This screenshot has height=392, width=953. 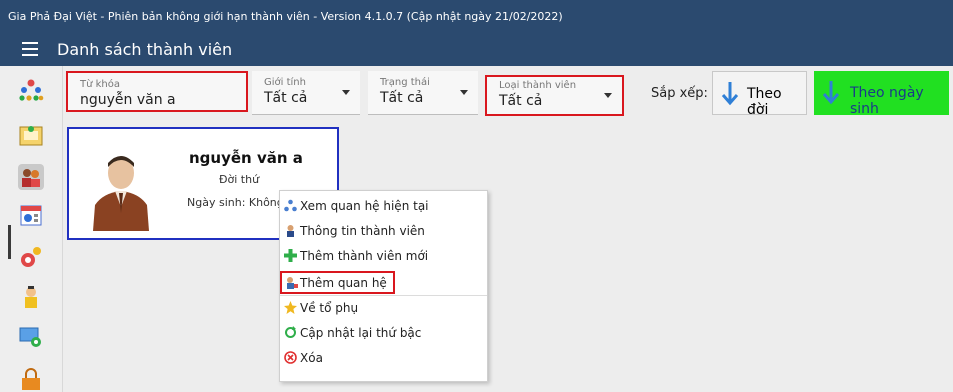 What do you see at coordinates (31, 215) in the screenshot?
I see `calendar-icon` at bounding box center [31, 215].